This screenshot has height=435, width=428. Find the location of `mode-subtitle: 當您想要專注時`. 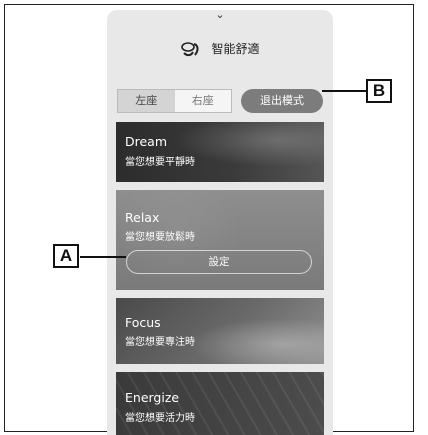

mode-subtitle: 當您想要專注時 is located at coordinates (160, 342).